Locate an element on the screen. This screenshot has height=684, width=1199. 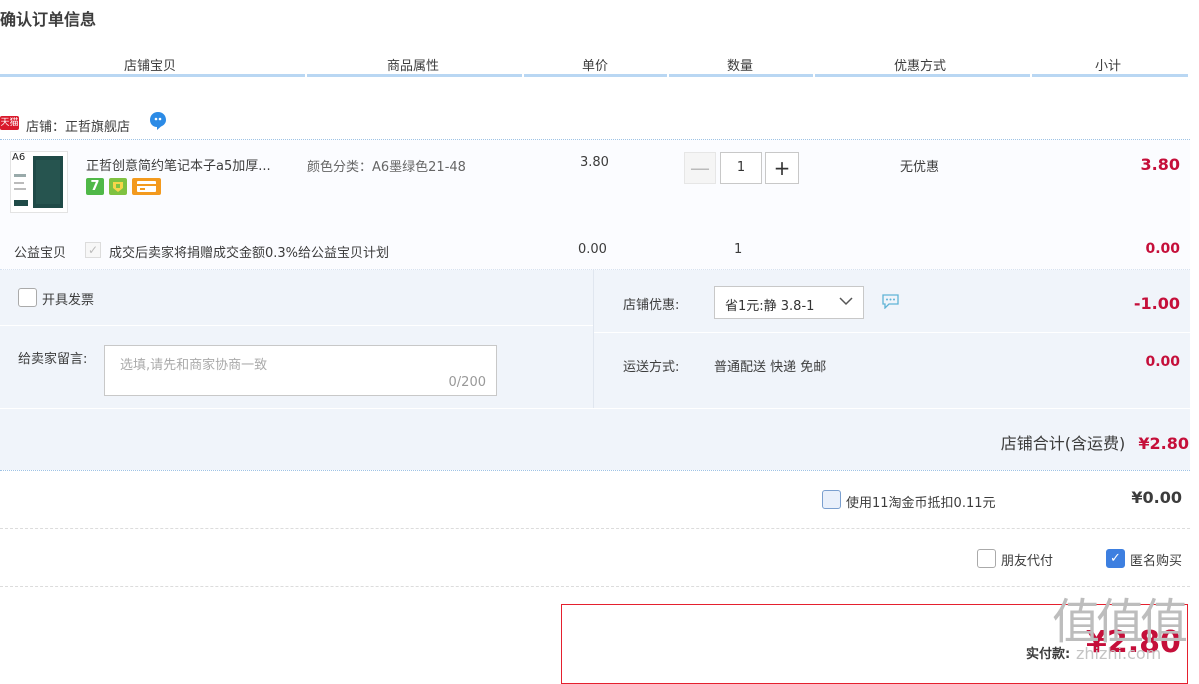
shop-discount-label: 店铺优惠: is located at coordinates (651, 305).